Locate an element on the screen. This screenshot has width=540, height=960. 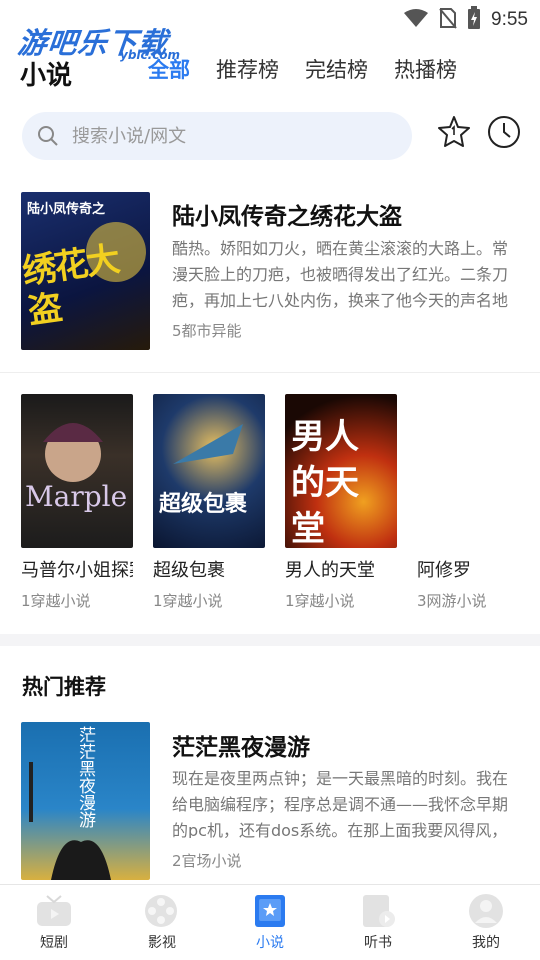
no-sim-icon is located at coordinates (448, 20).